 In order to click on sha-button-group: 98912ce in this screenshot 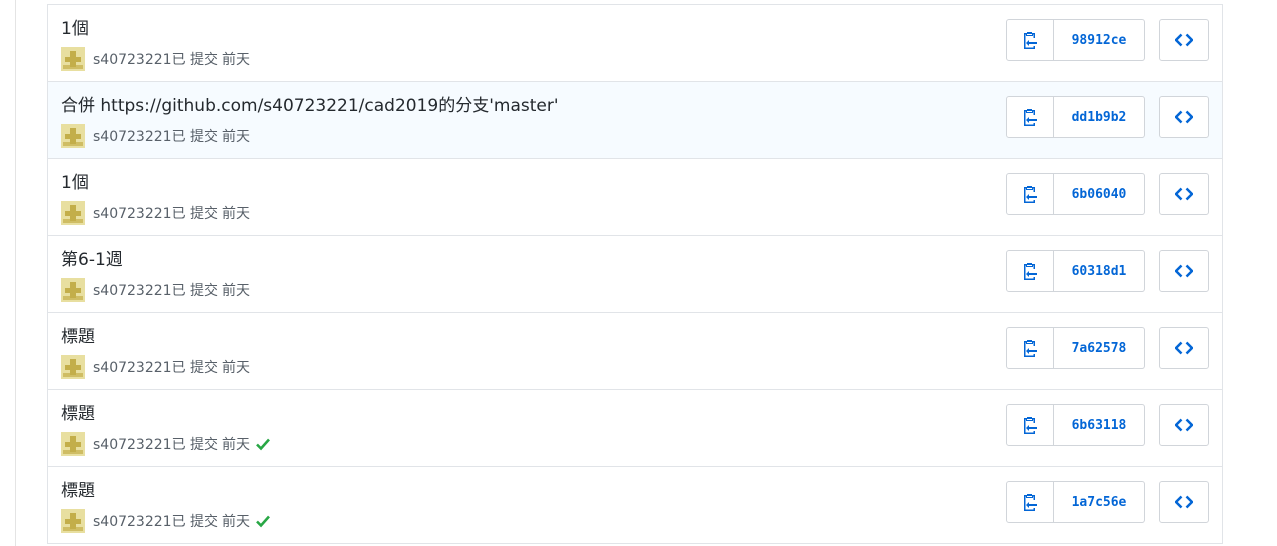, I will do `click(1075, 40)`.